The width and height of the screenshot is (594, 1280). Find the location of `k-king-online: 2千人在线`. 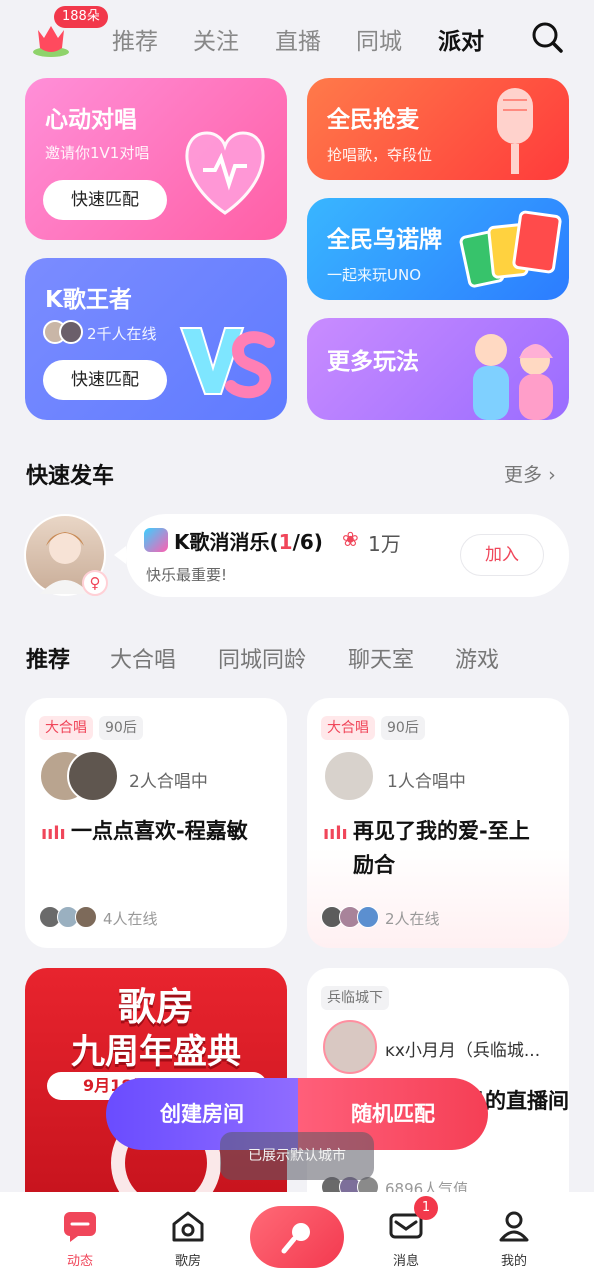

k-king-online: 2千人在线 is located at coordinates (122, 334).